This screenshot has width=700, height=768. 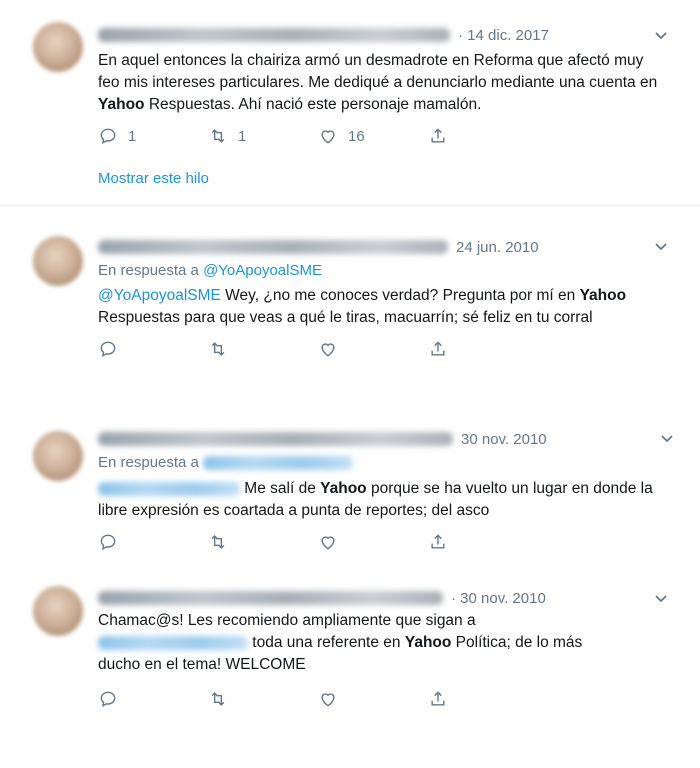 What do you see at coordinates (153, 178) in the screenshot?
I see `show-thread-link: Mostrar este hilo` at bounding box center [153, 178].